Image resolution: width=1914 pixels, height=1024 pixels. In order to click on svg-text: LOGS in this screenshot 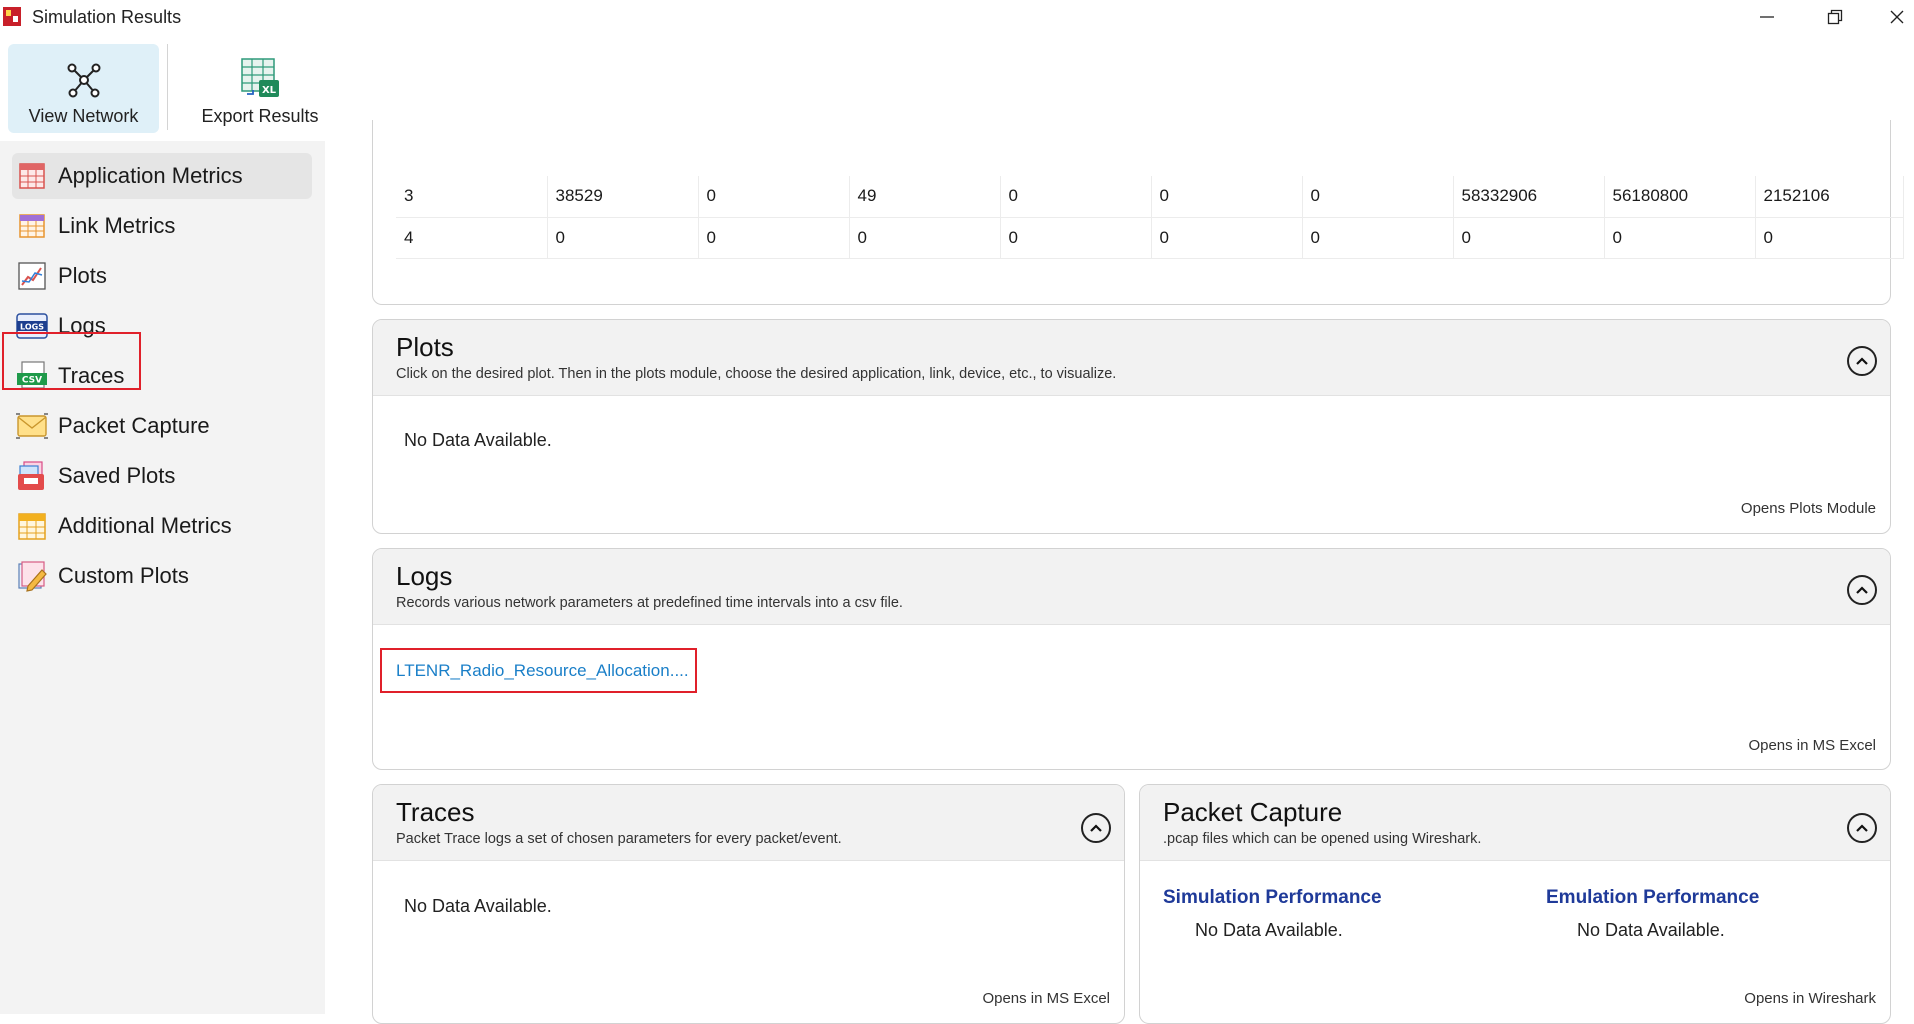, I will do `click(32, 327)`.